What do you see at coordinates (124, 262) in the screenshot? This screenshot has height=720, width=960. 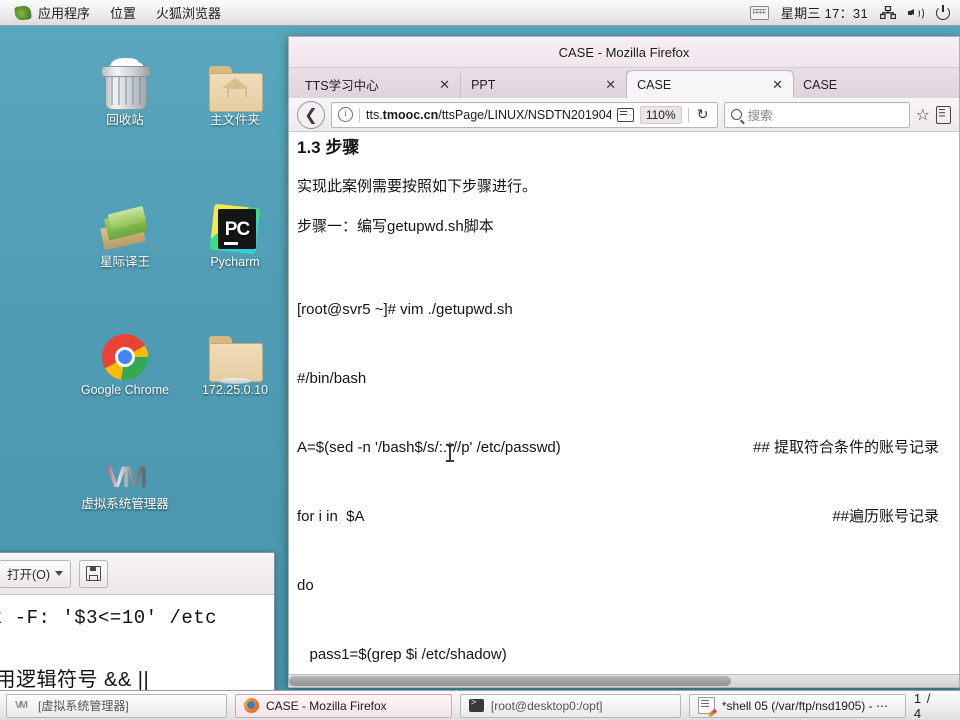 I see `desktop-icon-stardict-label: 星际译王` at bounding box center [124, 262].